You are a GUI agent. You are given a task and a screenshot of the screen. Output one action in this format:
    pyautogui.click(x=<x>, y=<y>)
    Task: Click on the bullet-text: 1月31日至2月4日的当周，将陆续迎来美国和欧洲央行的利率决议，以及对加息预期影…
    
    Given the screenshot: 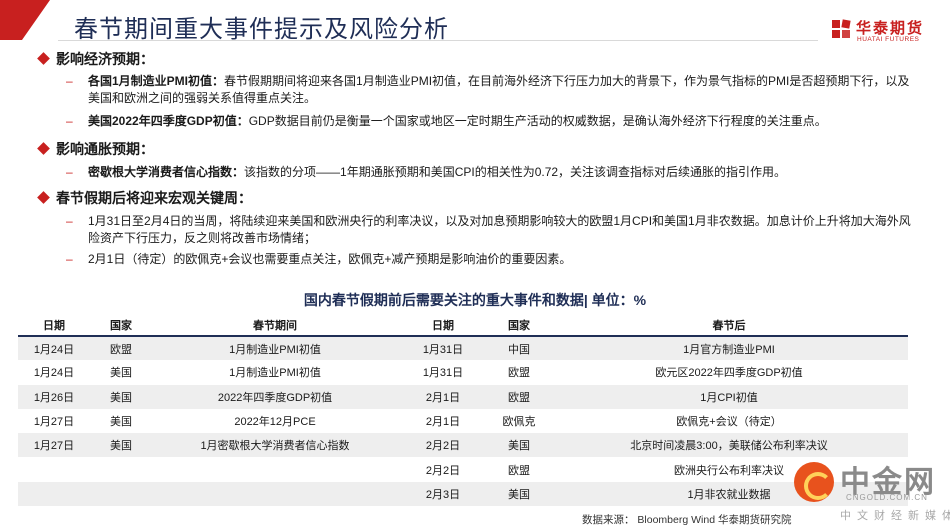 What is the action you would take?
    pyautogui.click(x=499, y=229)
    